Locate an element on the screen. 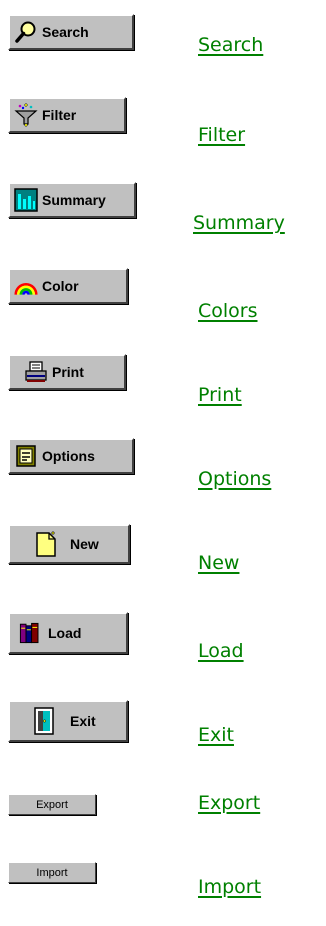  books-icon is located at coordinates (30, 633).